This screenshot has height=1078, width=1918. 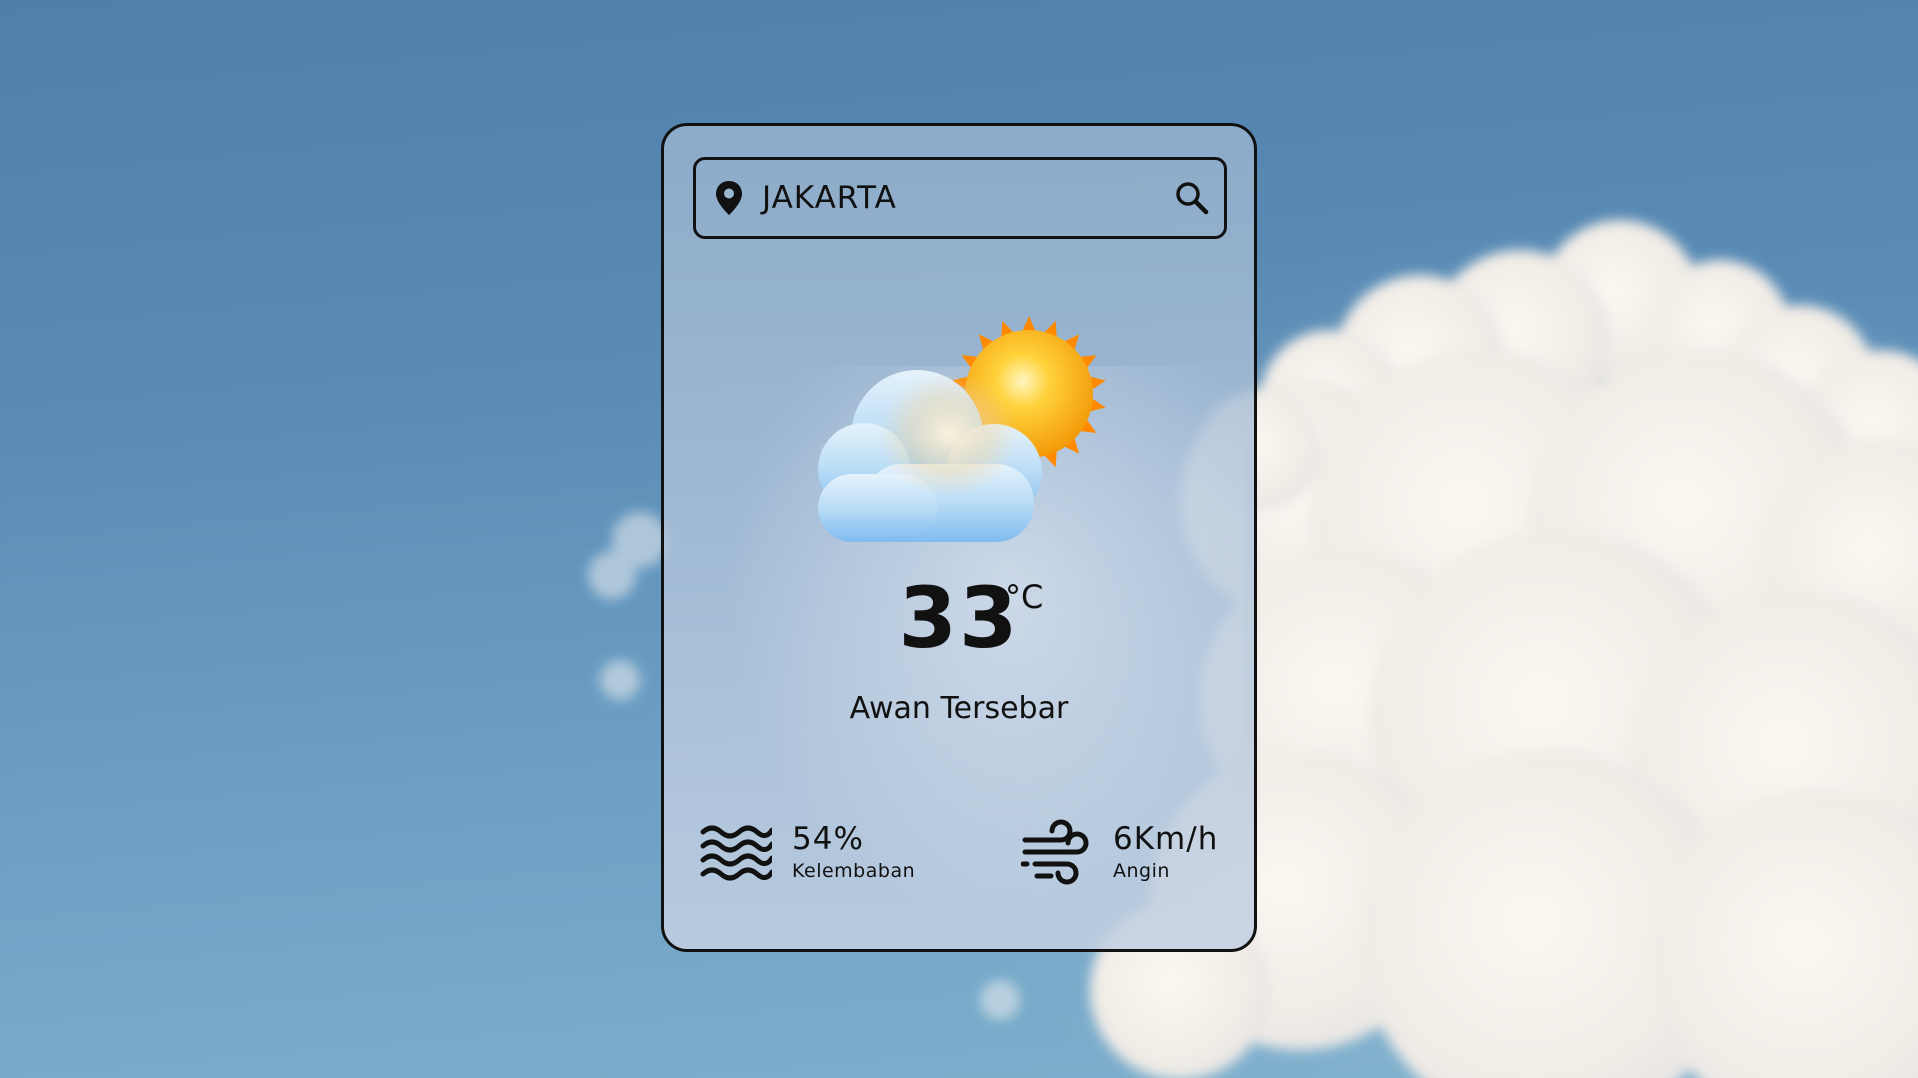 I want to click on city-name: JAKARTA, so click(x=967, y=198).